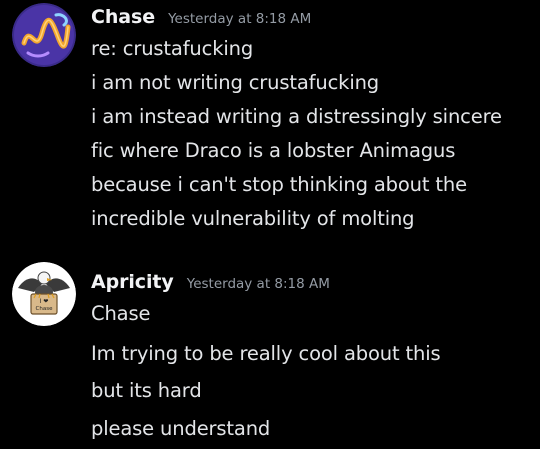 This screenshot has width=540, height=449. I want to click on message-line: but its hard, so click(146, 390).